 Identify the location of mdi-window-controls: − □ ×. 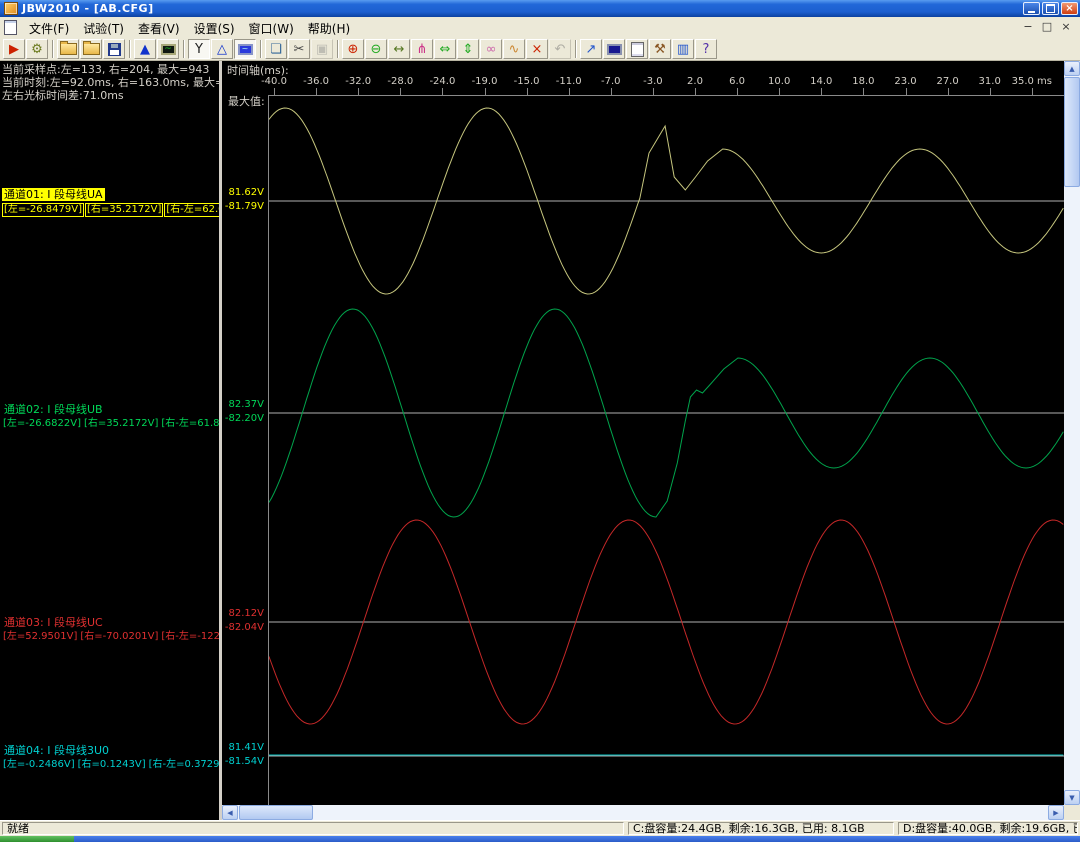
(1045, 26).